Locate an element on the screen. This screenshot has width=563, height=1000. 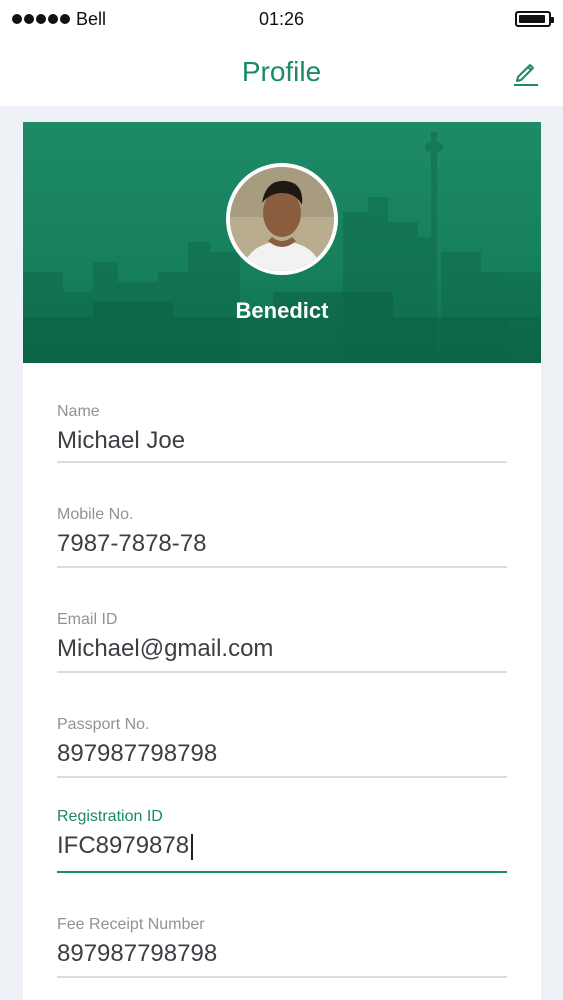
field-value: Michael Joe is located at coordinates (121, 440).